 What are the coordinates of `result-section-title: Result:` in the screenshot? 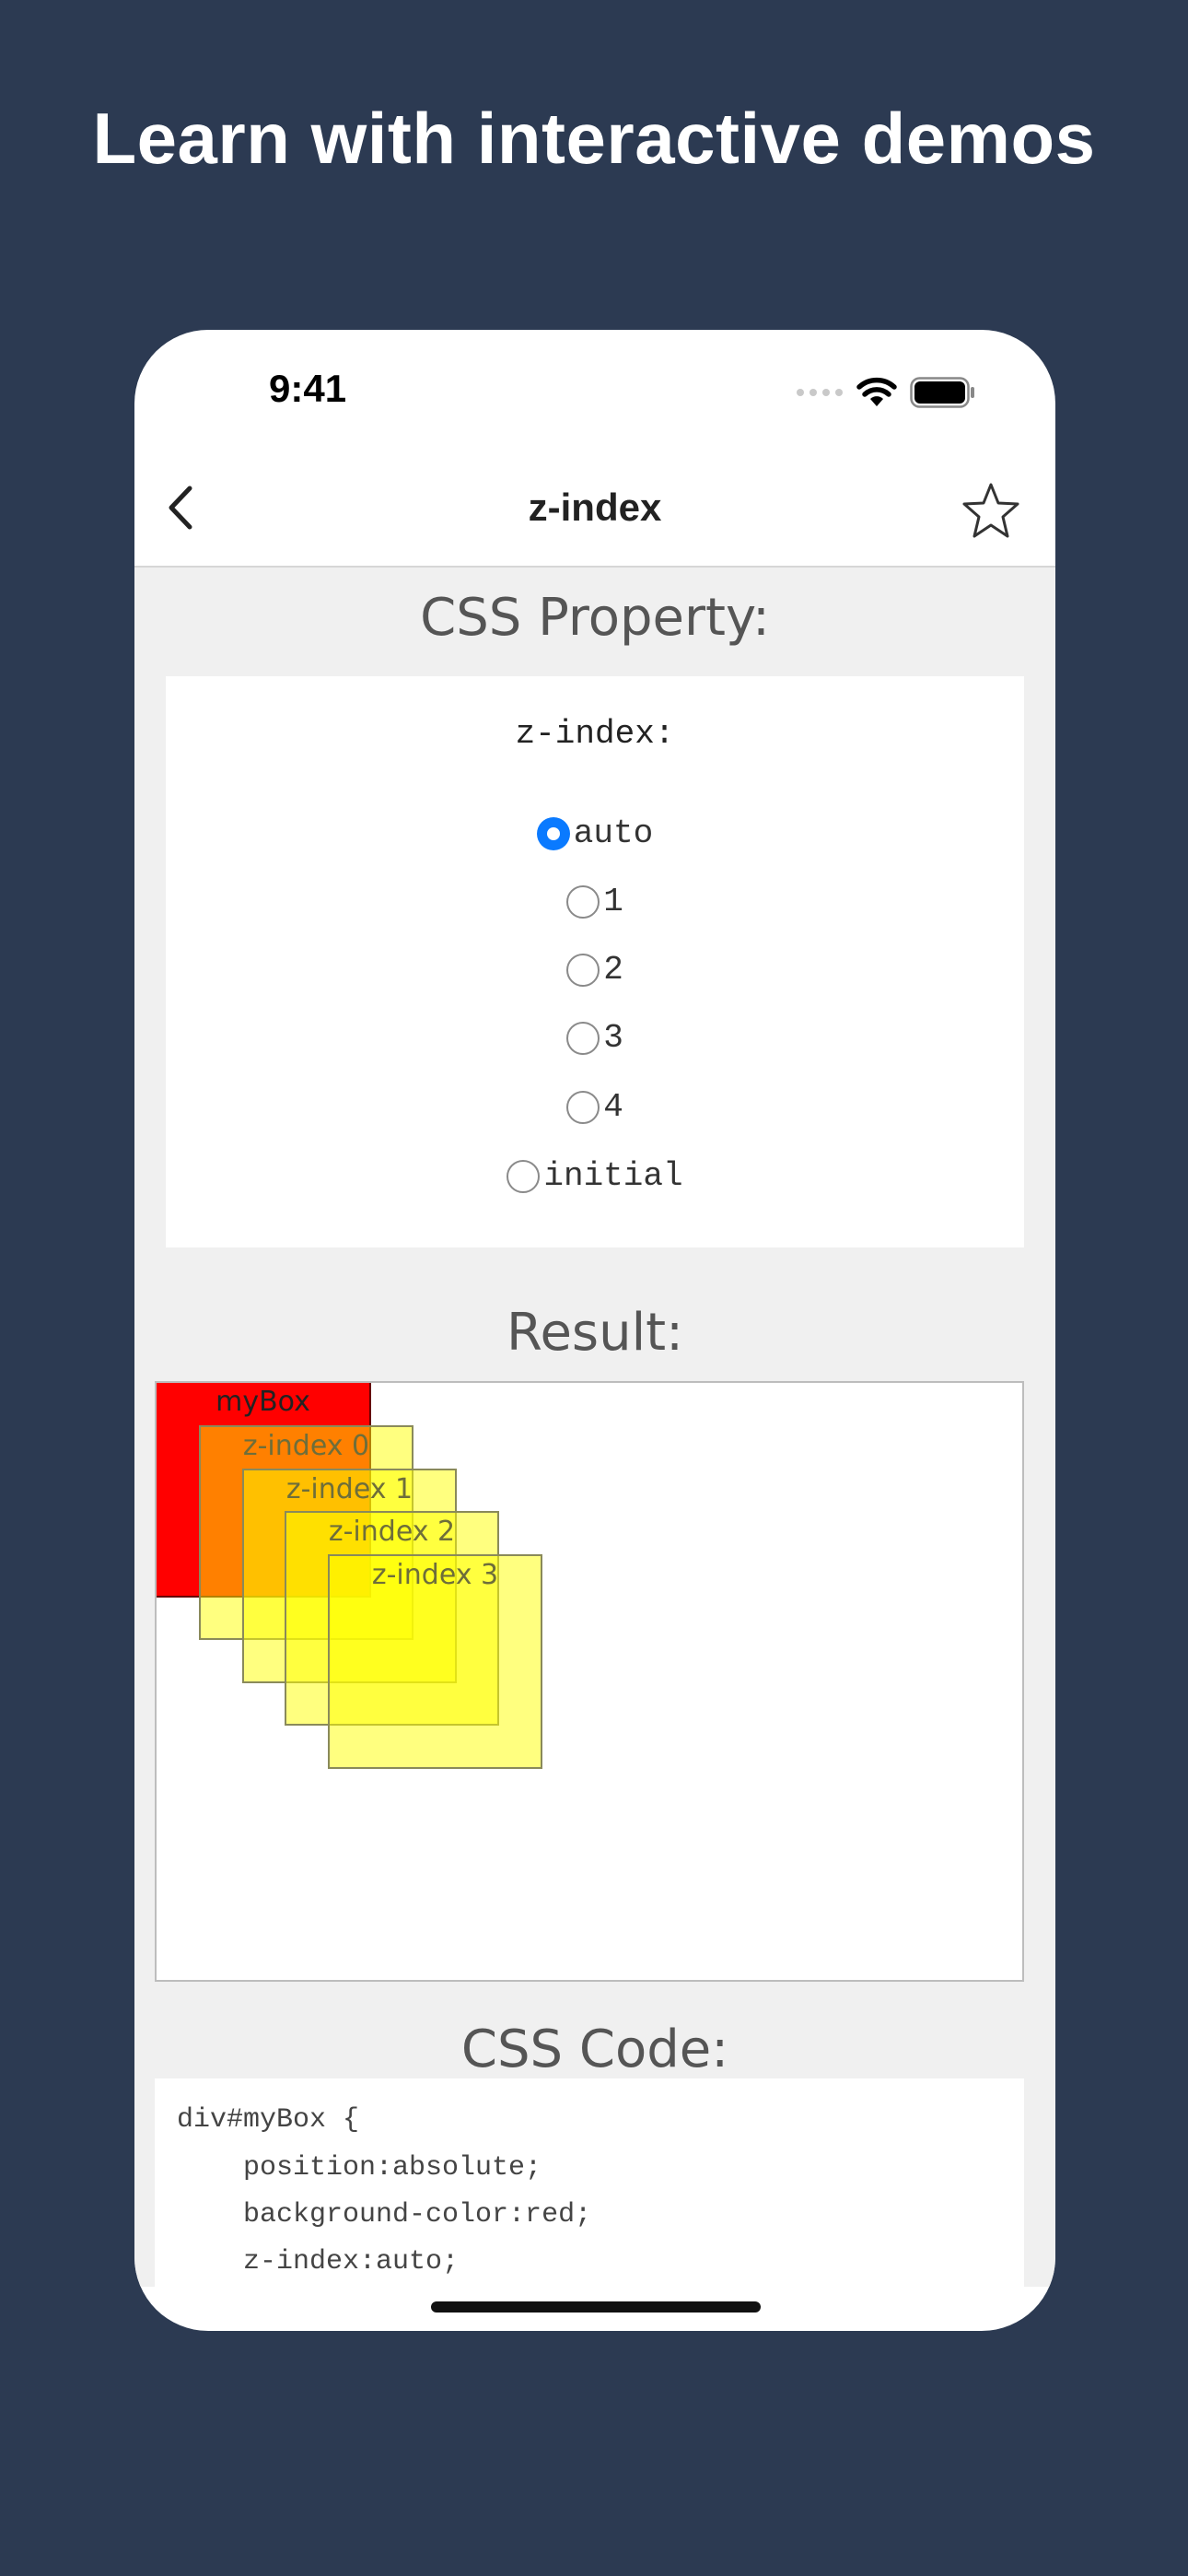 It's located at (595, 1333).